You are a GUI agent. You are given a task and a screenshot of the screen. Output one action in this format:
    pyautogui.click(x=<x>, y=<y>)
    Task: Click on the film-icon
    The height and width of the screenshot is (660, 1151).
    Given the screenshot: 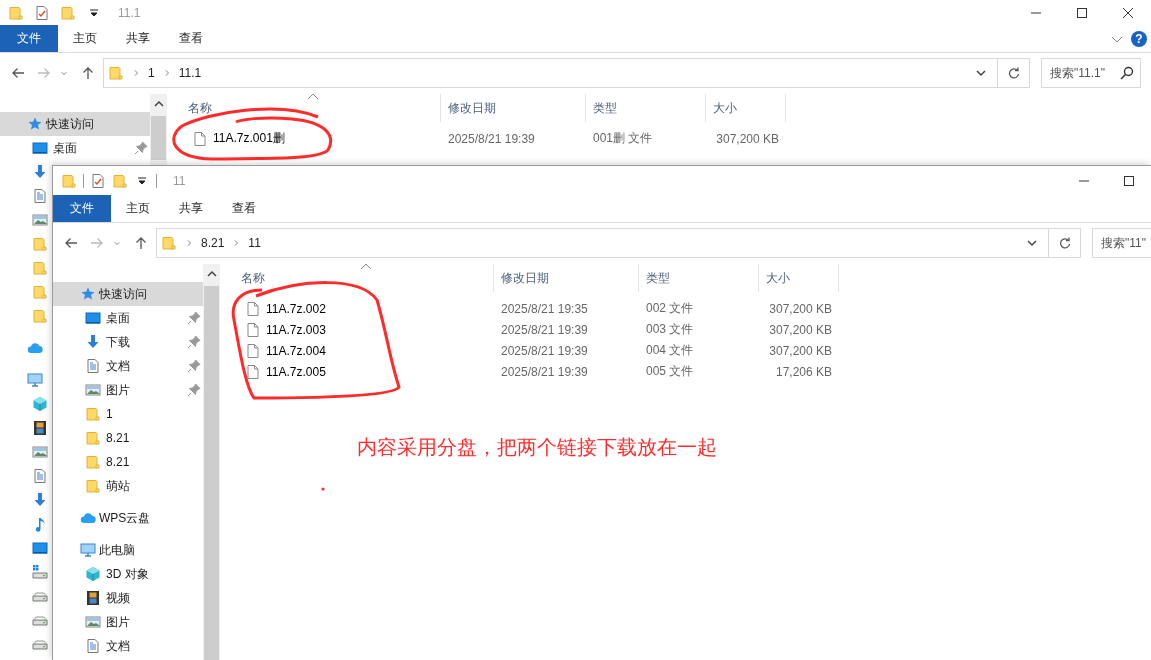 What is the action you would take?
    pyautogui.click(x=40, y=428)
    